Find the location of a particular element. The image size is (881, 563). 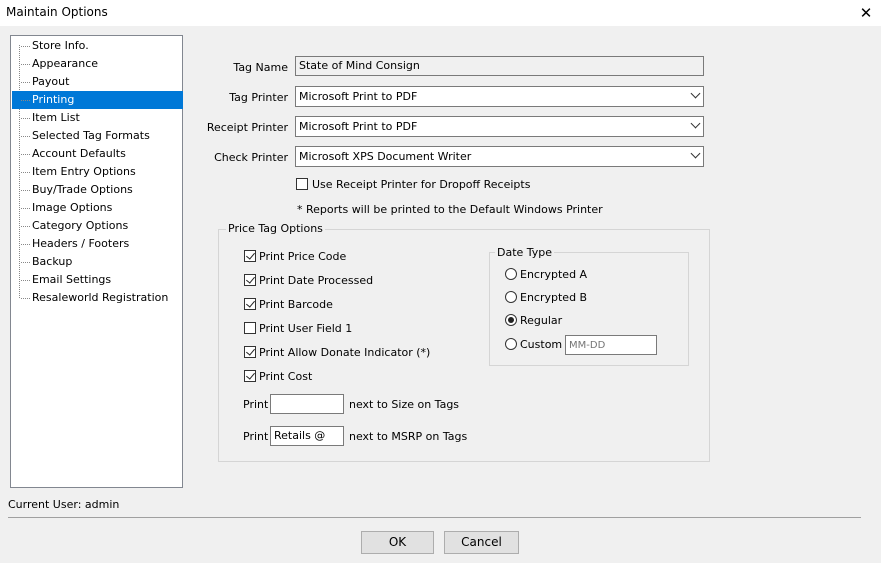

msrp-print-field: Retails @ is located at coordinates (307, 436).